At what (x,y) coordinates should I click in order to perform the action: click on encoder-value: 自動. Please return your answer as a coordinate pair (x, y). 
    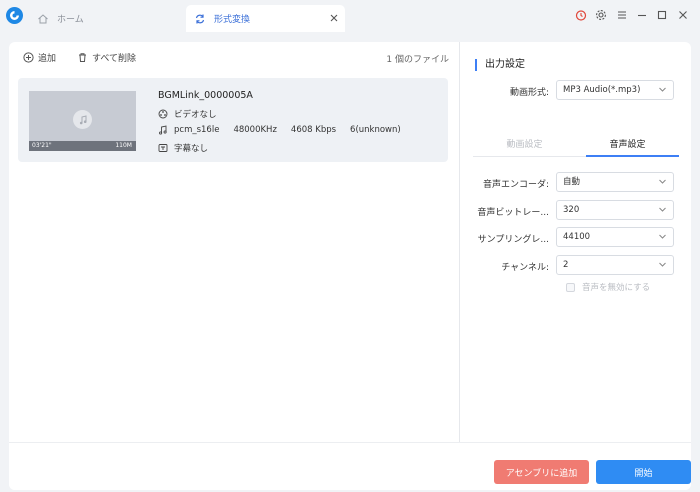
    Looking at the image, I should click on (572, 182).